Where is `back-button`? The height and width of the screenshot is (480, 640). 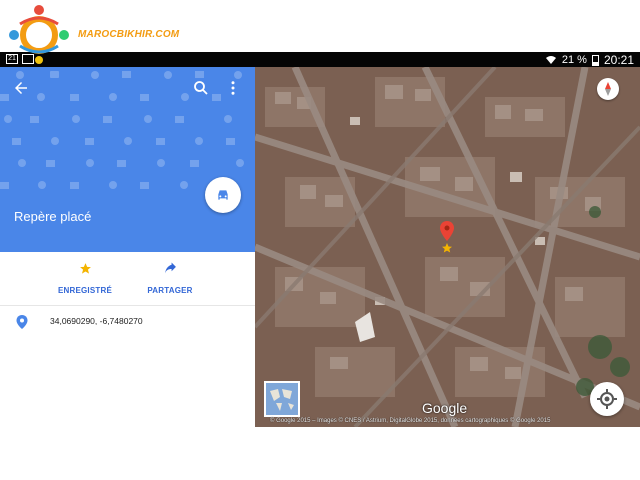
back-button is located at coordinates (21, 88).